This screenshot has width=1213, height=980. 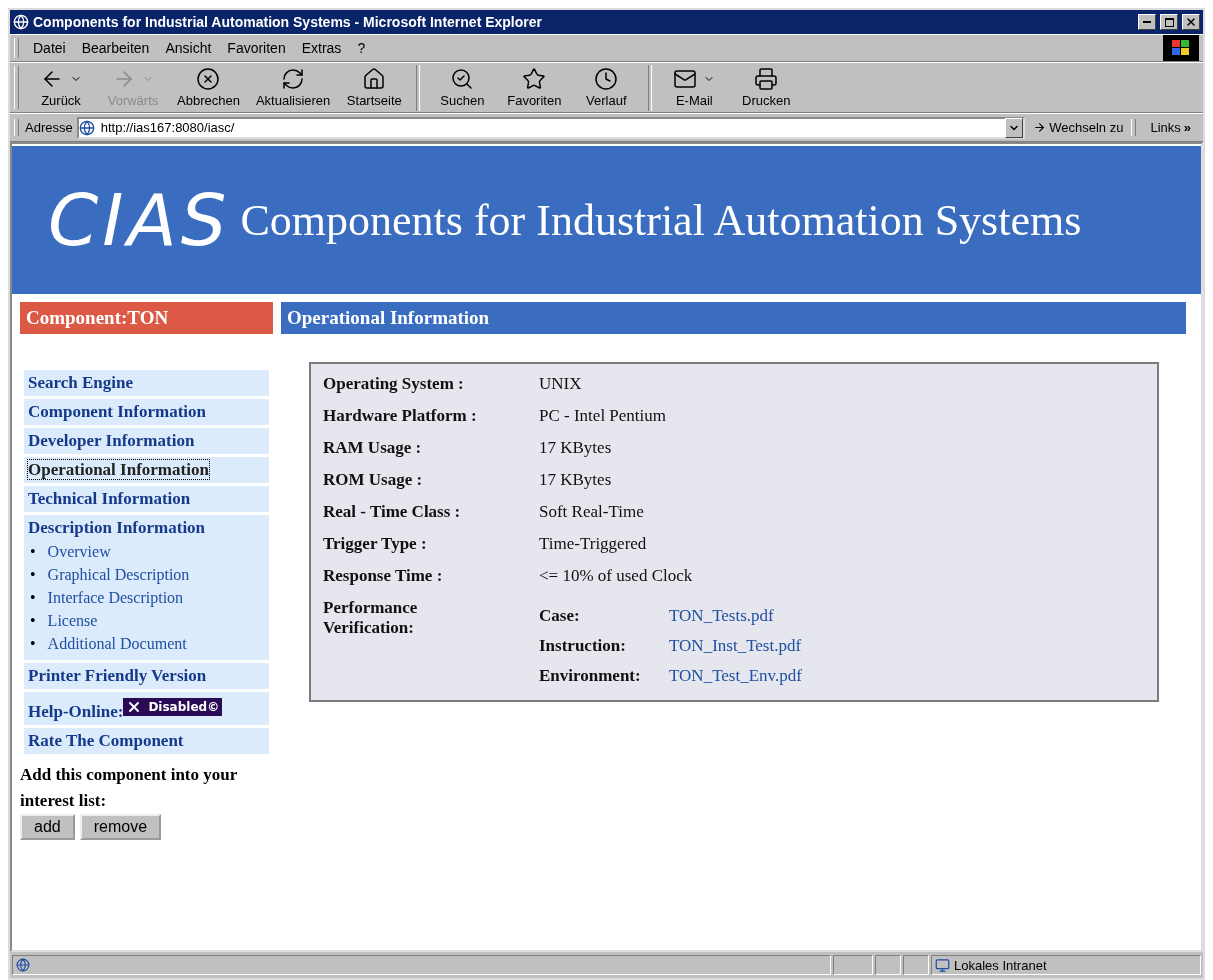 What do you see at coordinates (61, 87) in the screenshot?
I see `toolbar-button: Zurück` at bounding box center [61, 87].